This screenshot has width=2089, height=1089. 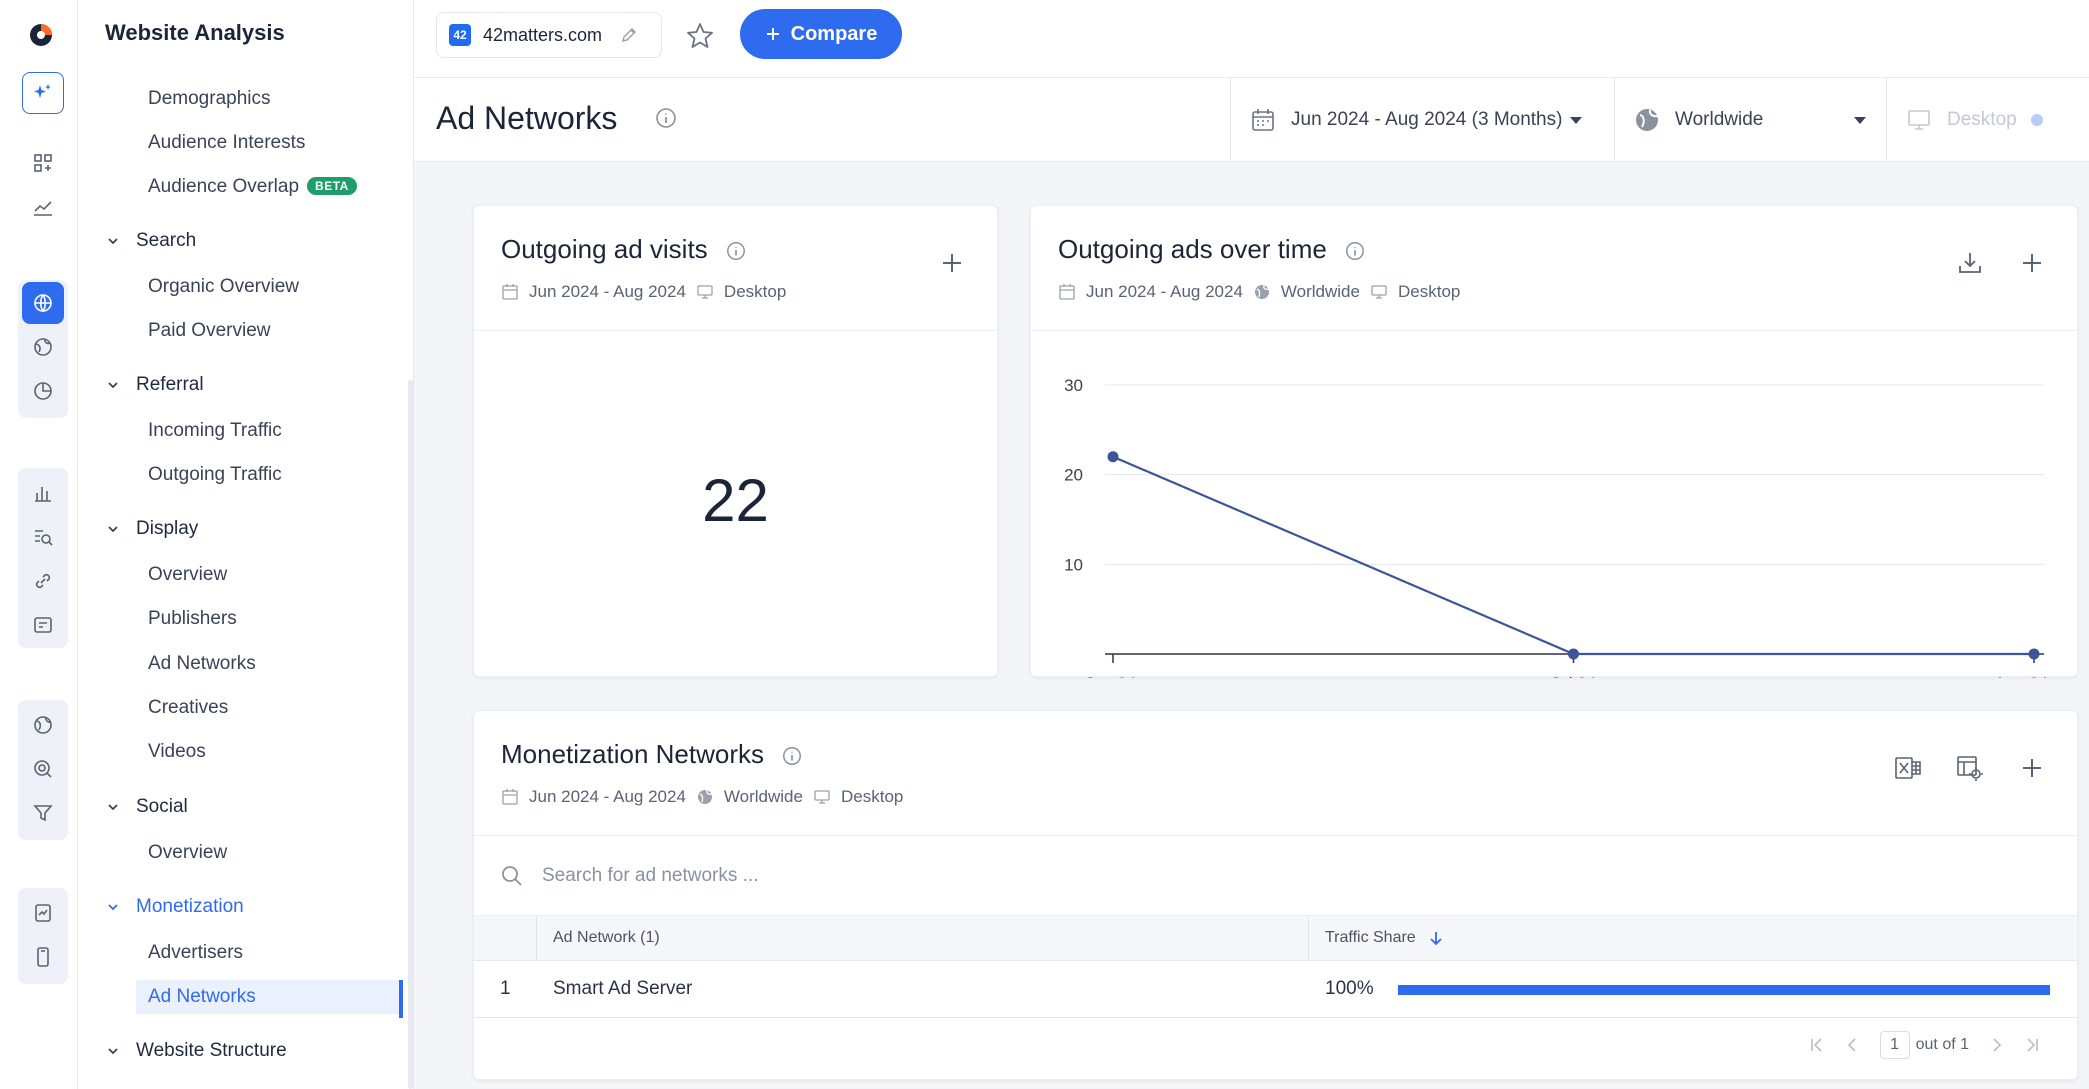 What do you see at coordinates (1817, 1045) in the screenshot?
I see `first-page-icon` at bounding box center [1817, 1045].